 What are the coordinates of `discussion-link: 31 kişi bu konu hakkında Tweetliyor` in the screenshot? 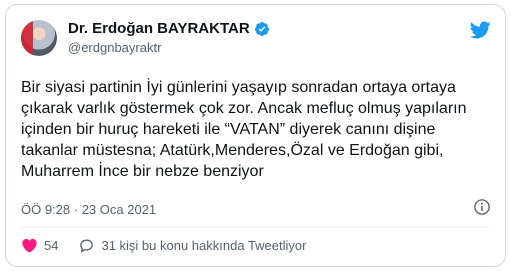 It's located at (192, 245).